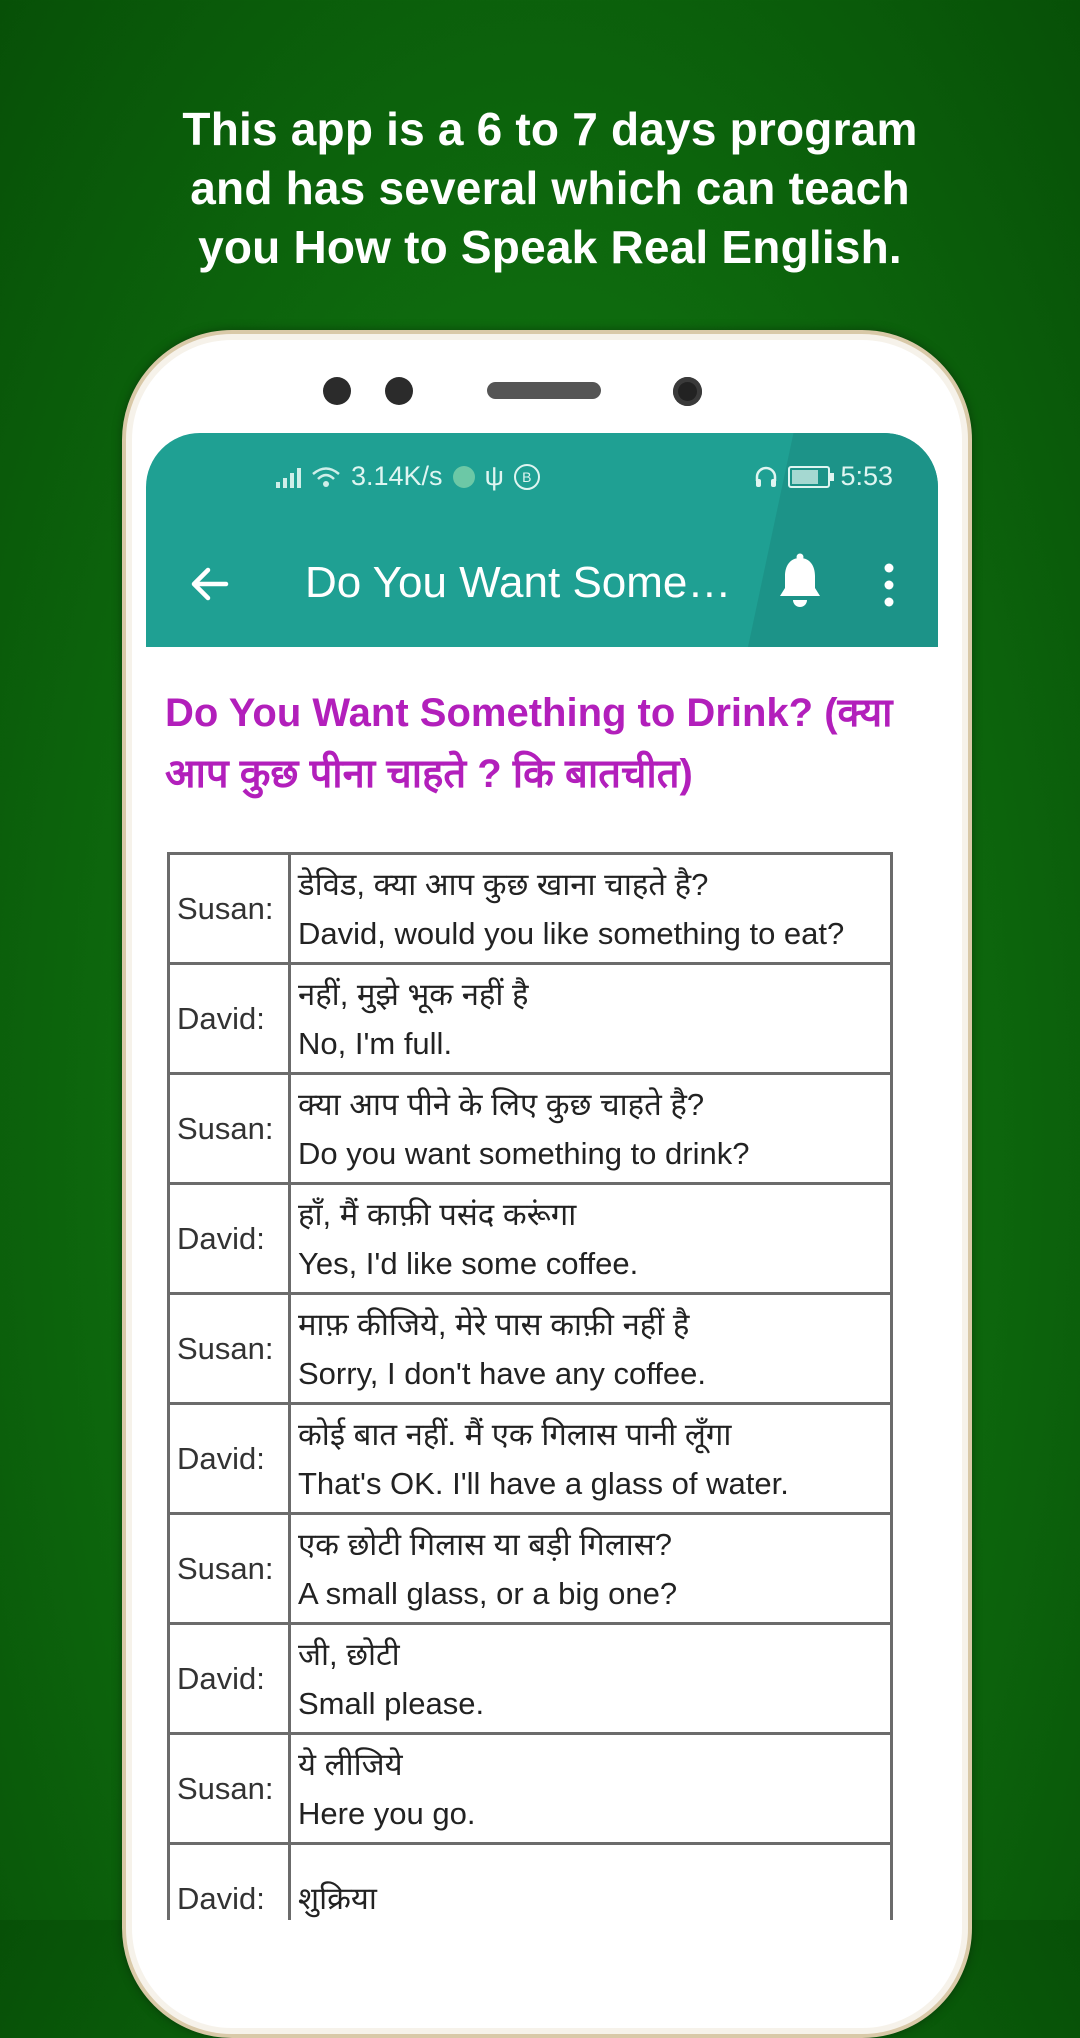 This screenshot has height=2038, width=1080. What do you see at coordinates (463, 476) in the screenshot?
I see `vpn-icon` at bounding box center [463, 476].